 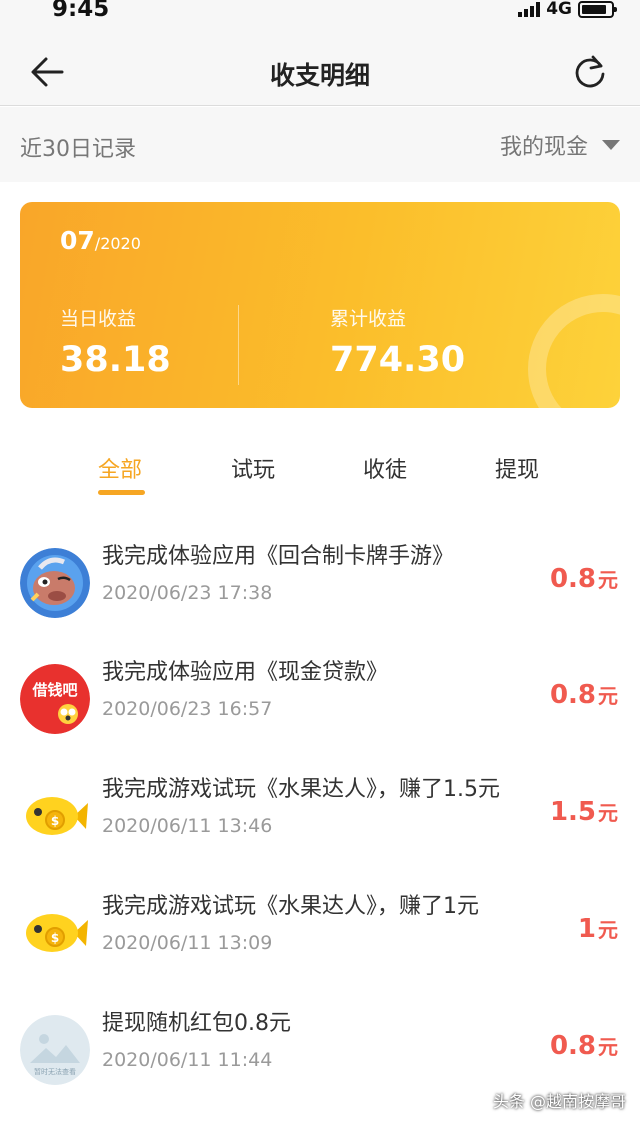 I want to click on card-year: /2020, so click(x=117, y=243).